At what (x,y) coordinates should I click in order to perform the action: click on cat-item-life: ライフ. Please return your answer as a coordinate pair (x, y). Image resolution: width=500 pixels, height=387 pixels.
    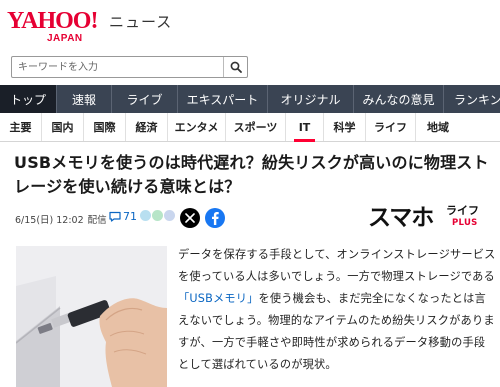
    Looking at the image, I should click on (391, 127).